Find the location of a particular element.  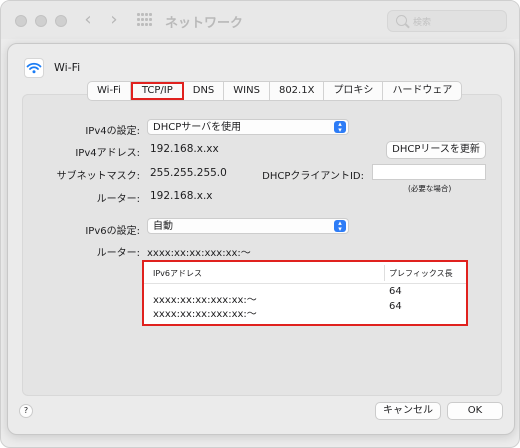

subnet-mask-label: サブネットマスク: is located at coordinates (98, 176).